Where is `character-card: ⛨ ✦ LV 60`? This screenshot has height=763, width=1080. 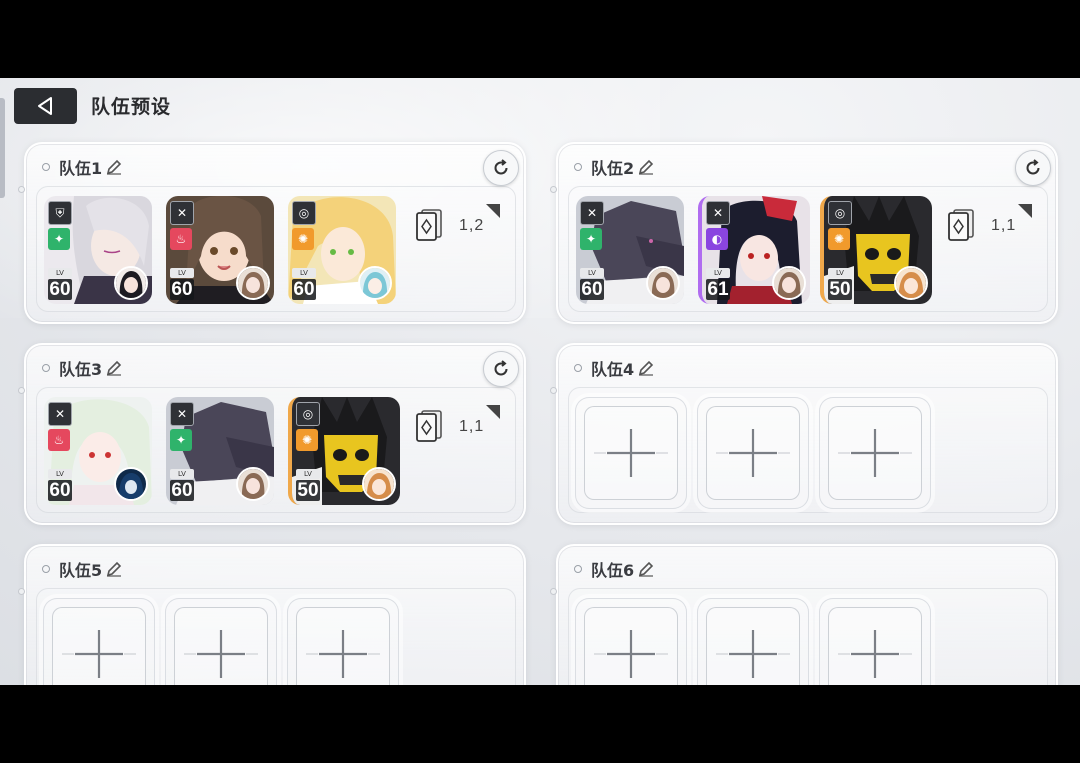
character-card: ⛨ ✦ LV 60 is located at coordinates (98, 250).